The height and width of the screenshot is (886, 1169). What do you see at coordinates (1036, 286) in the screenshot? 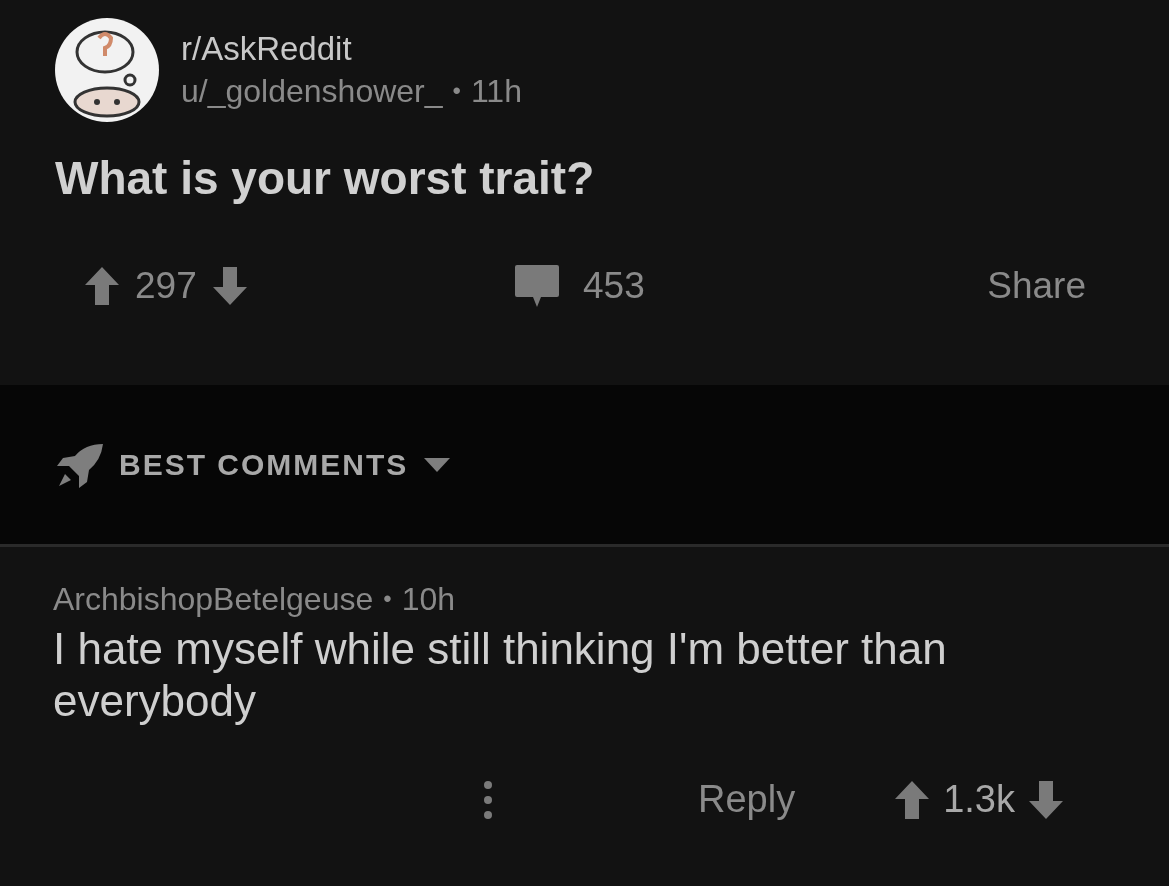
I see `share-button: Share` at bounding box center [1036, 286].